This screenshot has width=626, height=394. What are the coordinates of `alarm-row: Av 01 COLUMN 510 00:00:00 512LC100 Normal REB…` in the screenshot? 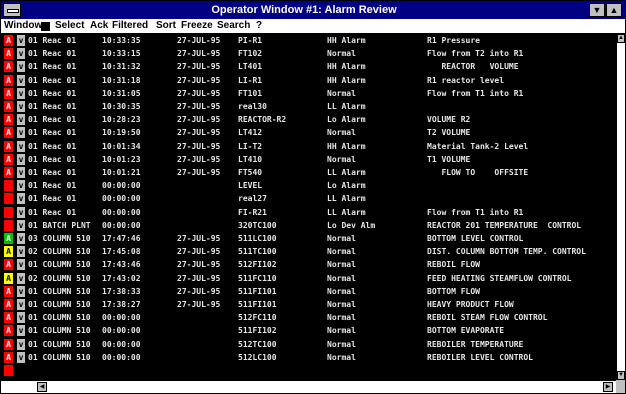 It's located at (308, 357).